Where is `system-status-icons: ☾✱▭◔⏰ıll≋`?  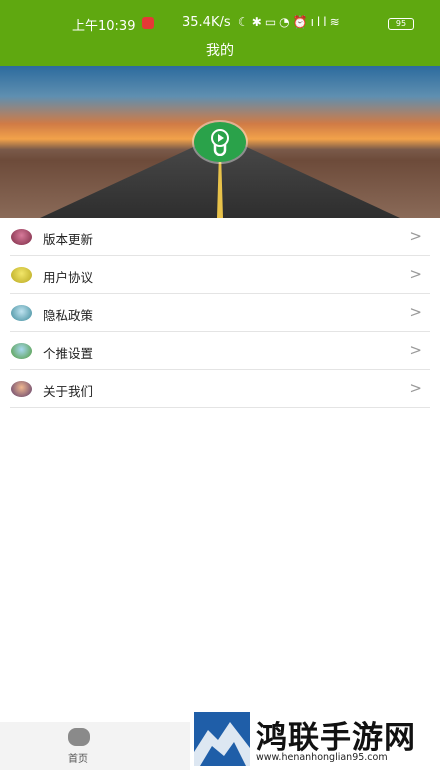
system-status-icons: ☾✱▭◔⏰ıll≋ is located at coordinates (290, 22).